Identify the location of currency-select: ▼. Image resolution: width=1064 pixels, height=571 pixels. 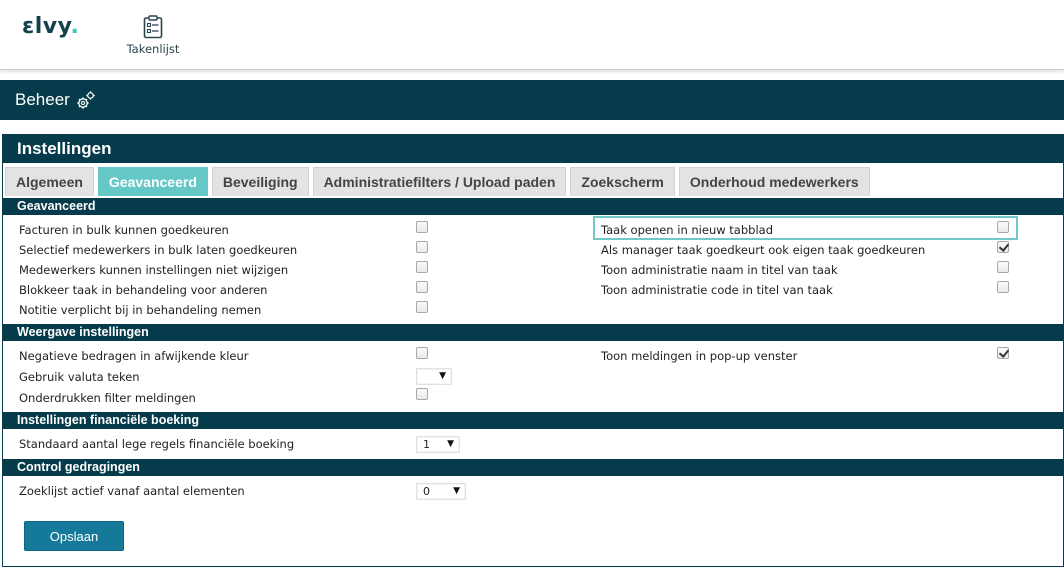
(434, 376).